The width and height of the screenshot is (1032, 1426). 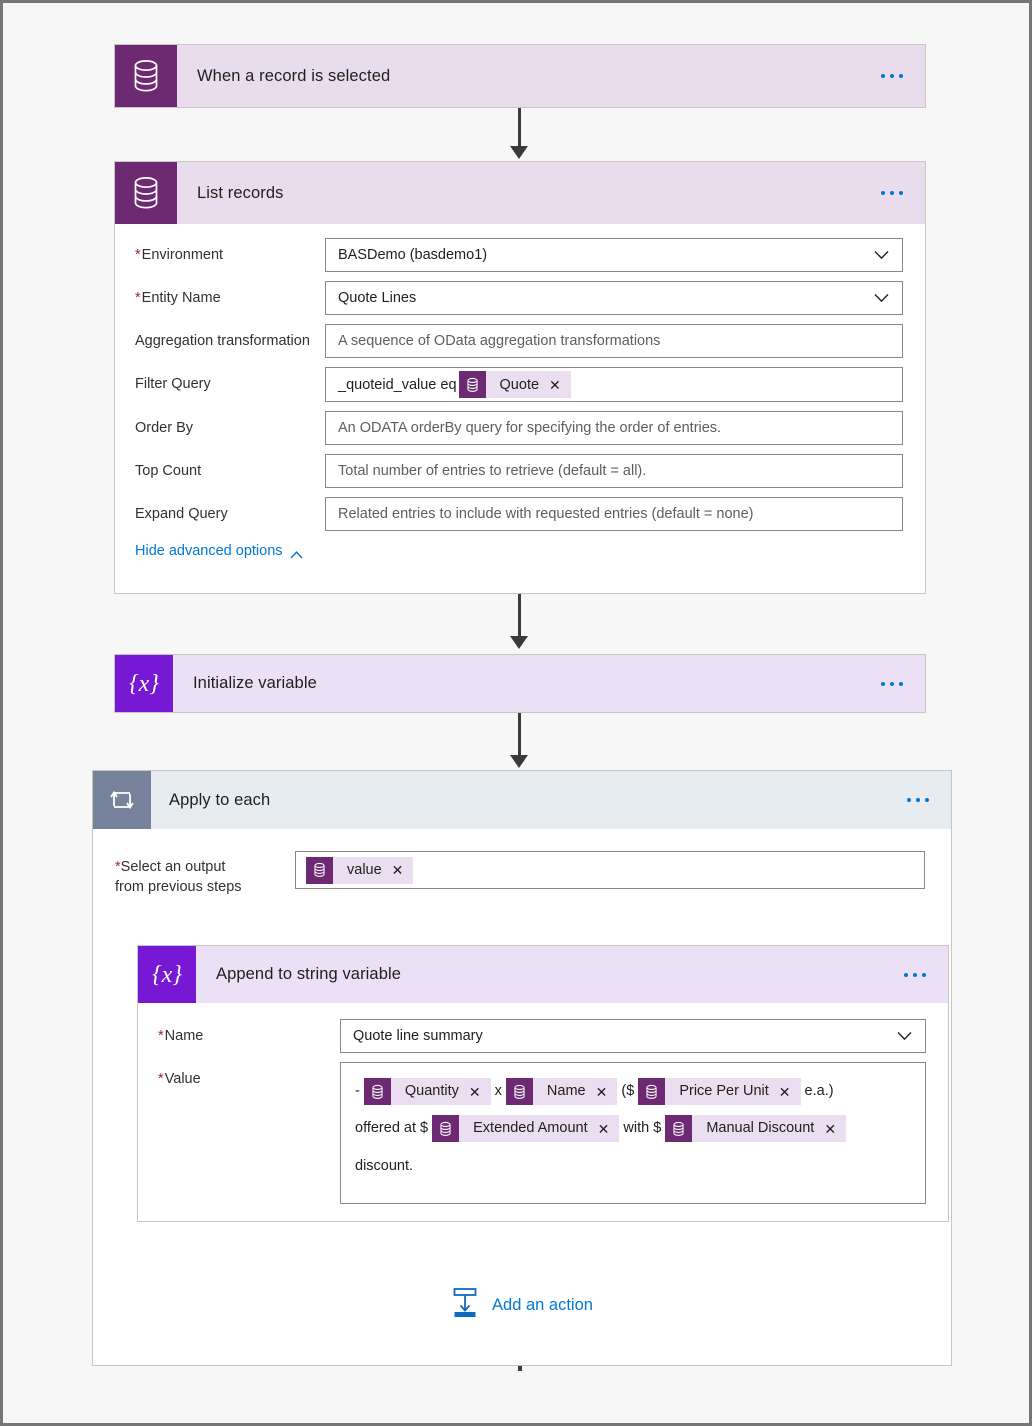 What do you see at coordinates (392, 1128) in the screenshot?
I see `value-static-text: offered at $` at bounding box center [392, 1128].